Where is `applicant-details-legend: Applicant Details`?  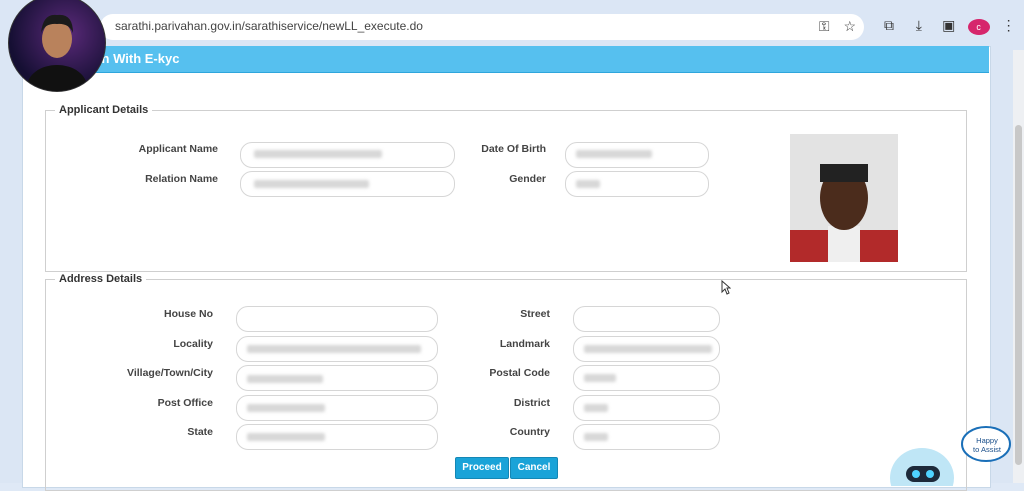 applicant-details-legend: Applicant Details is located at coordinates (104, 110).